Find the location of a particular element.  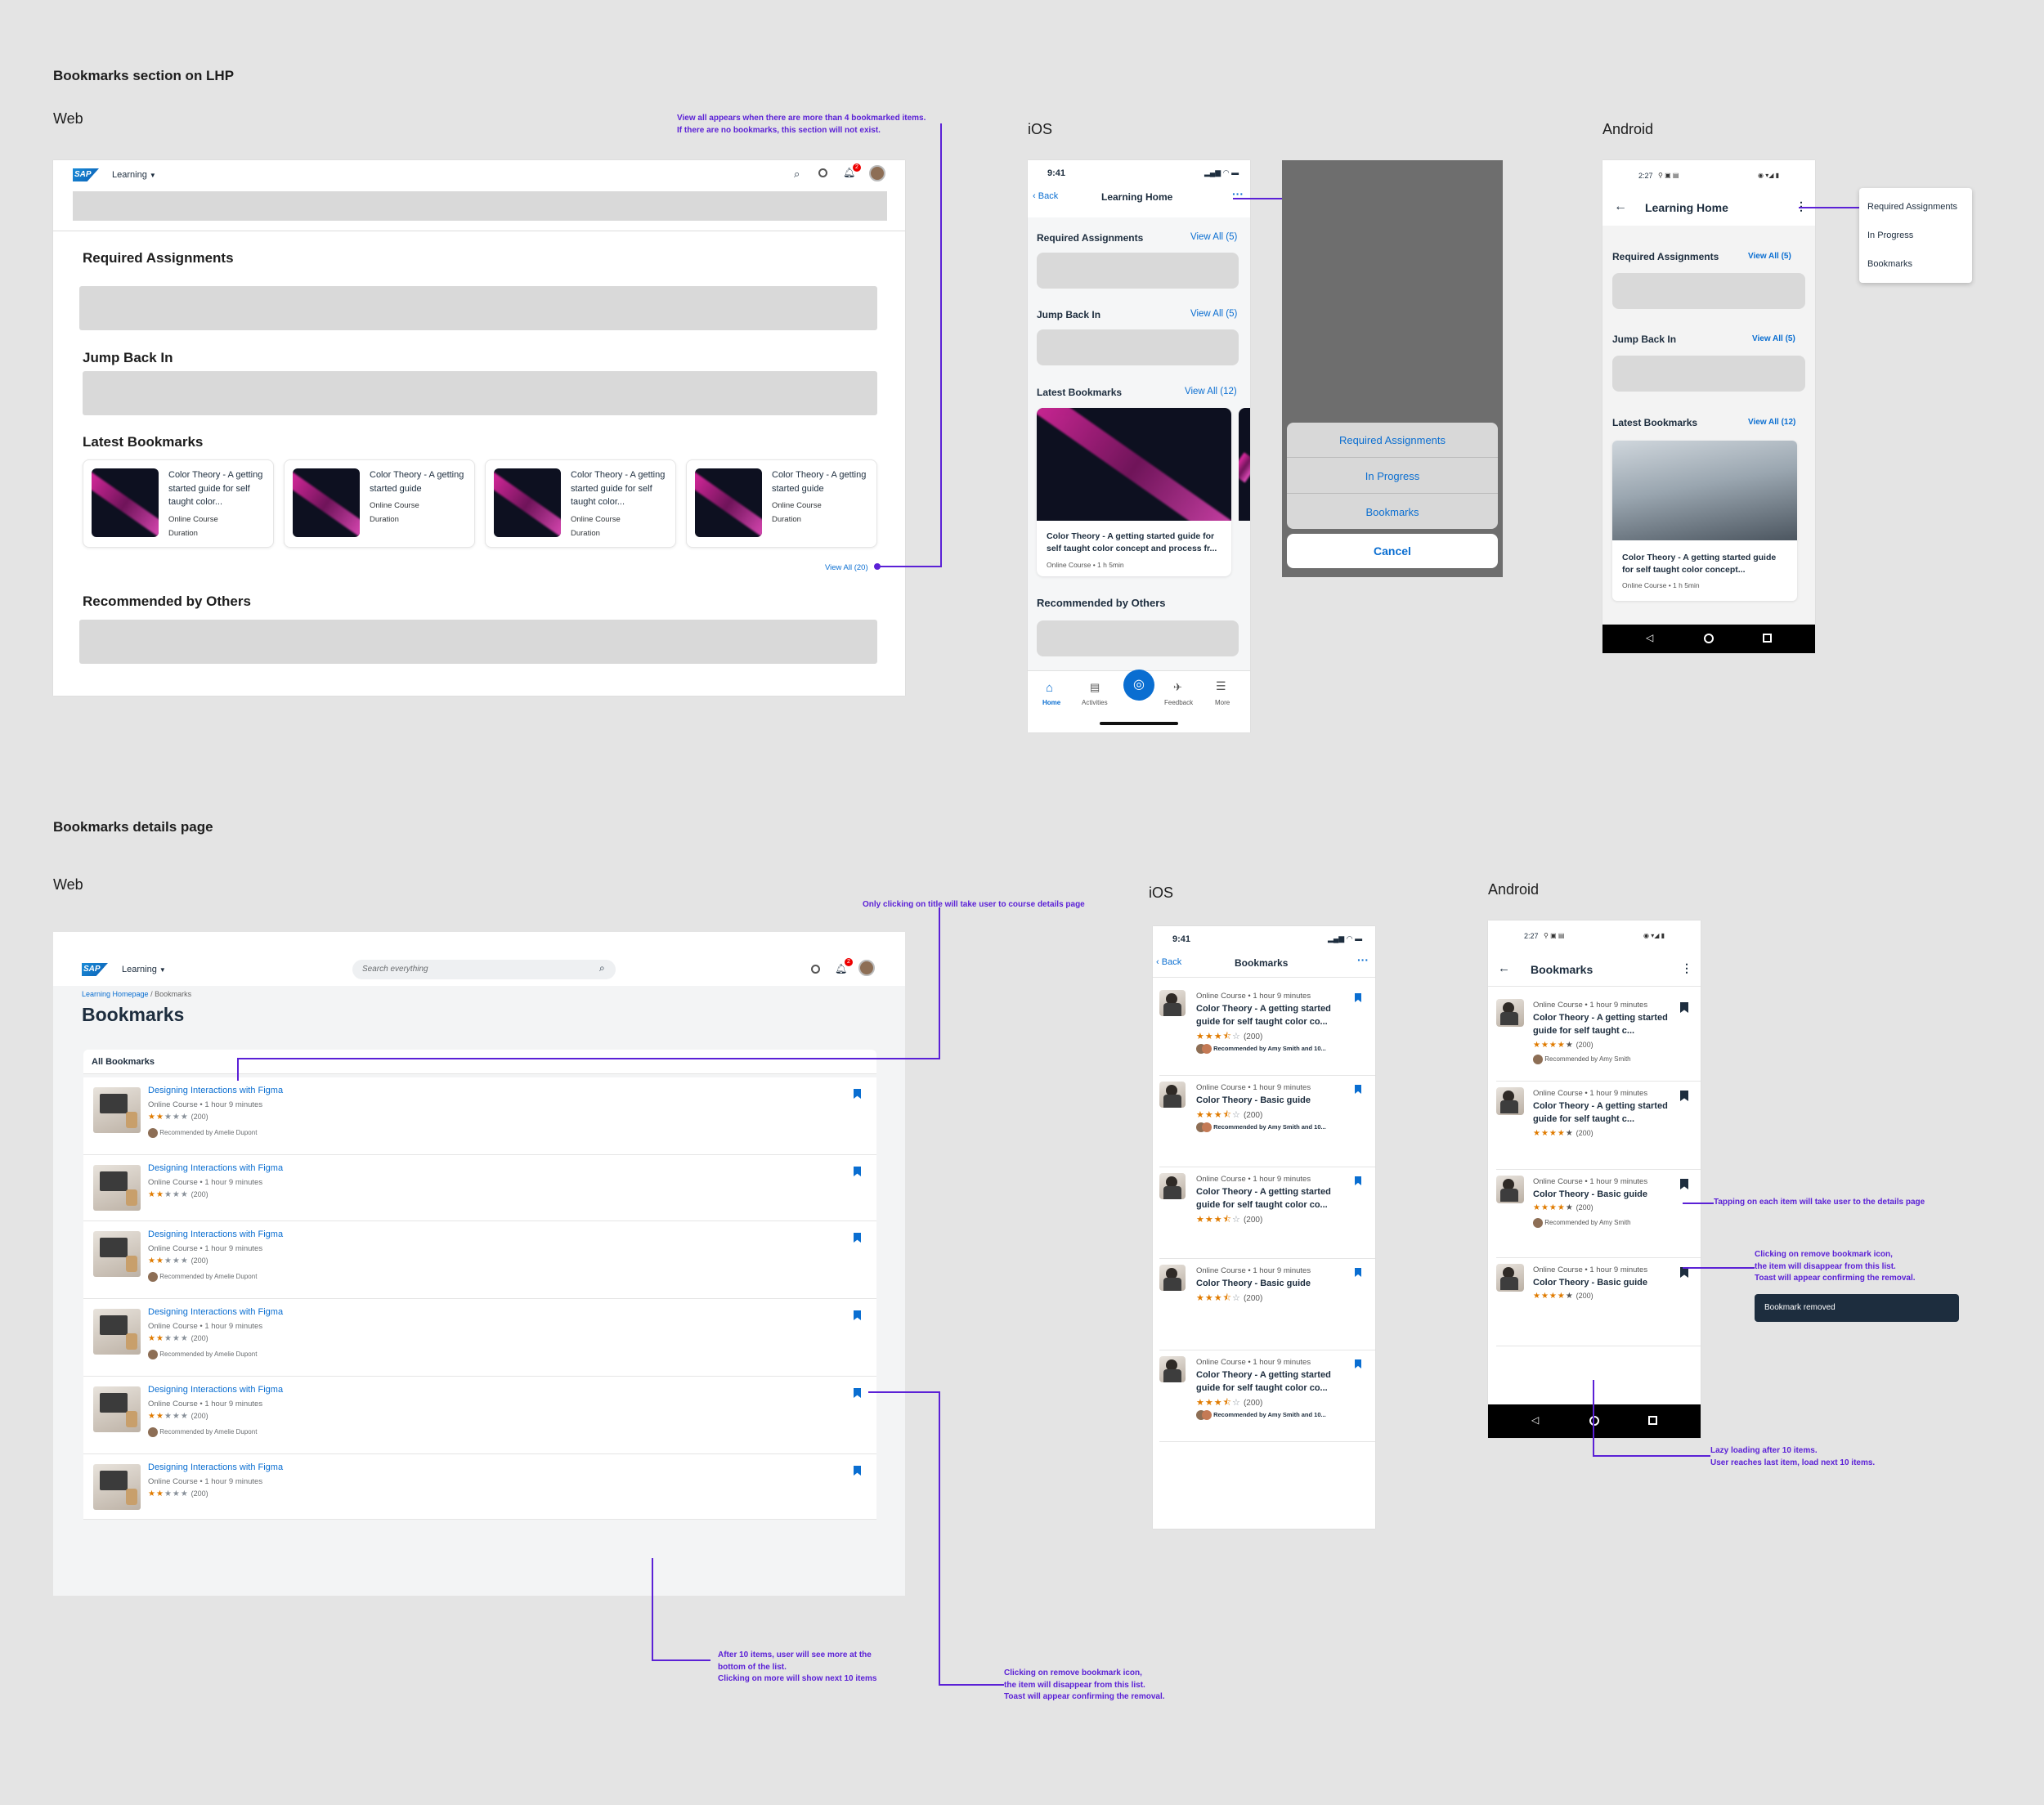

menu-item-bookmarks: Bookmarks is located at coordinates (1889, 264).